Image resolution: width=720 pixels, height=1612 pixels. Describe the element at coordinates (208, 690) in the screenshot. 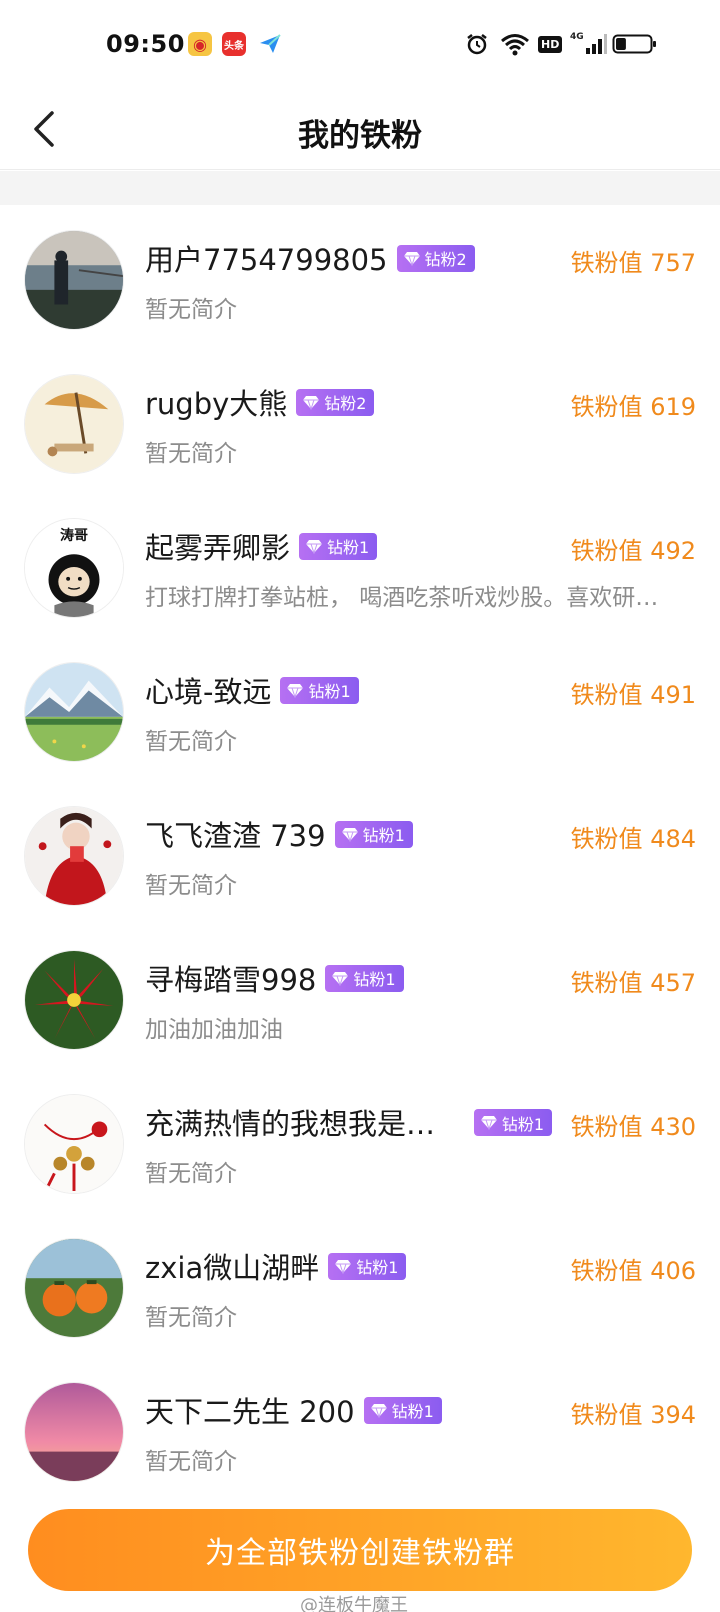

I see `fan-name: 心境-致远` at that location.